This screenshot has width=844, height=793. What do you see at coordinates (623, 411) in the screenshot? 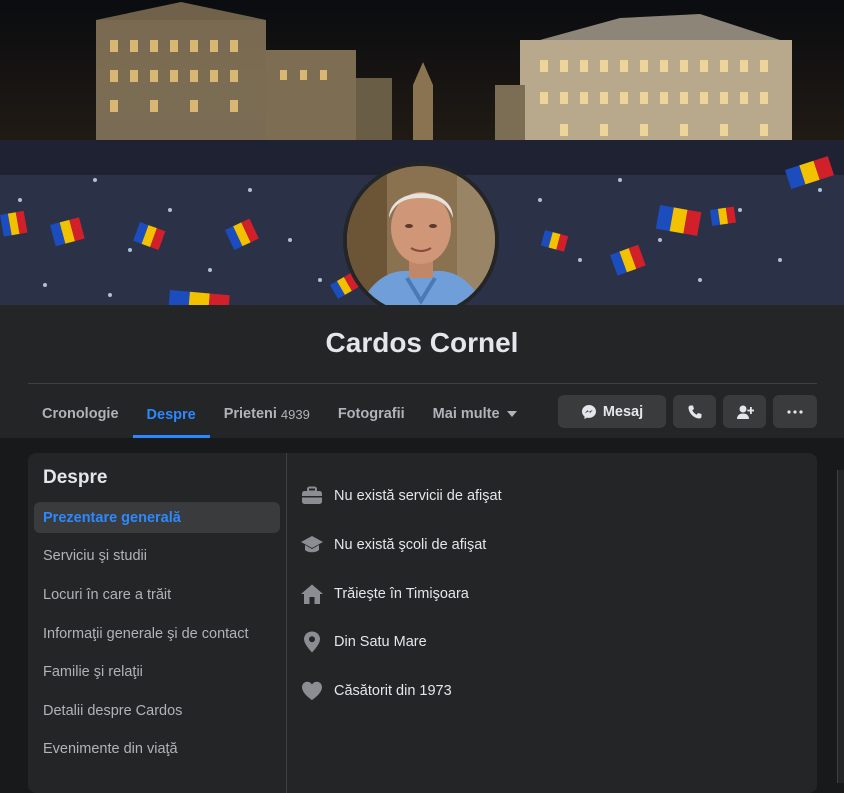
I see `message-button-label: Mesaj` at bounding box center [623, 411].